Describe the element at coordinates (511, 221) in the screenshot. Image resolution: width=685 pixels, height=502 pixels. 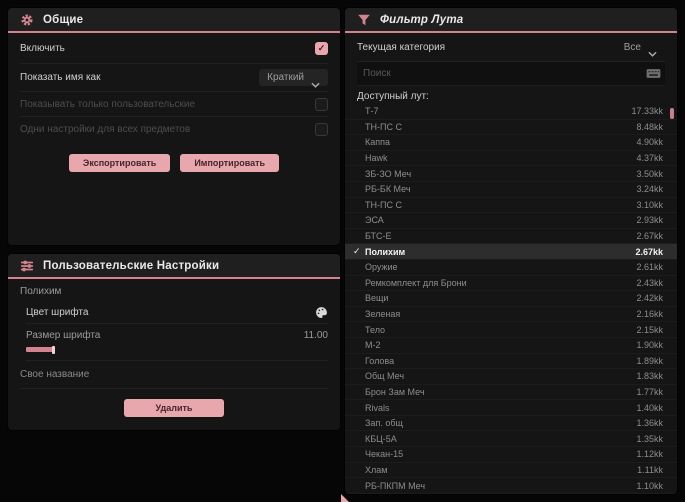
I see `loot-item-row: ЭСА 2.93kk` at that location.